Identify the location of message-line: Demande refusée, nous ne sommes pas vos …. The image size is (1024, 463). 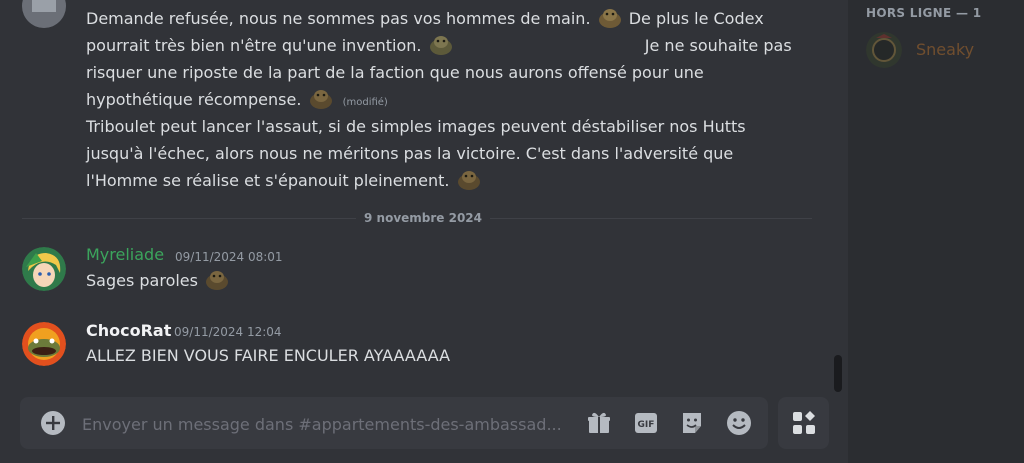
(425, 18).